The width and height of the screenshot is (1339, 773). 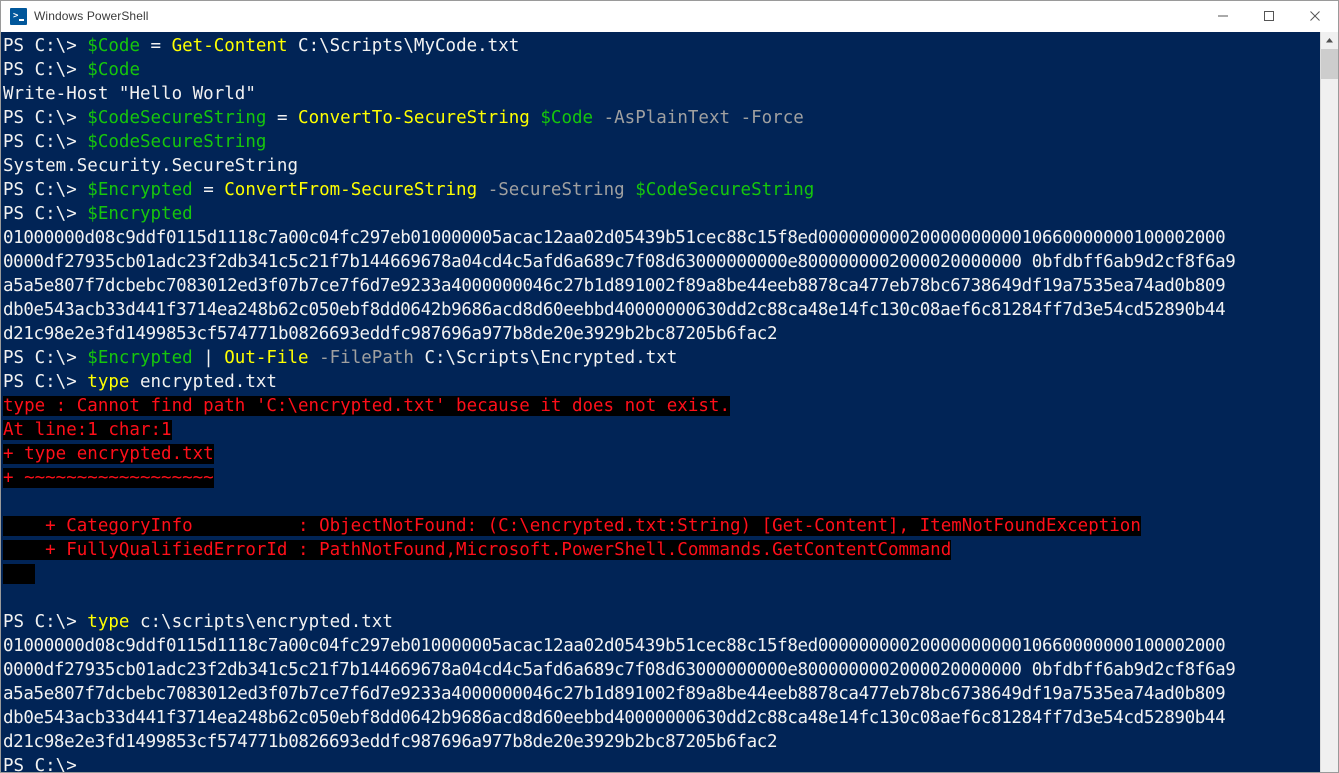 What do you see at coordinates (87, 430) in the screenshot?
I see `error-text: At line:1 char:1` at bounding box center [87, 430].